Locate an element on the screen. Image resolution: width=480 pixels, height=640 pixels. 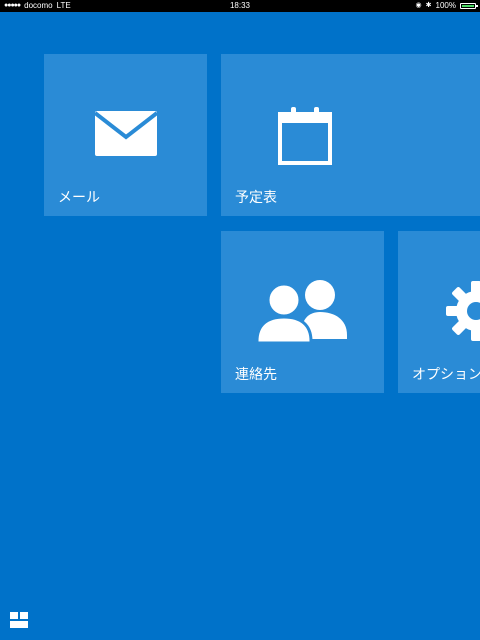
status-time: 18:33 is located at coordinates (240, 5).